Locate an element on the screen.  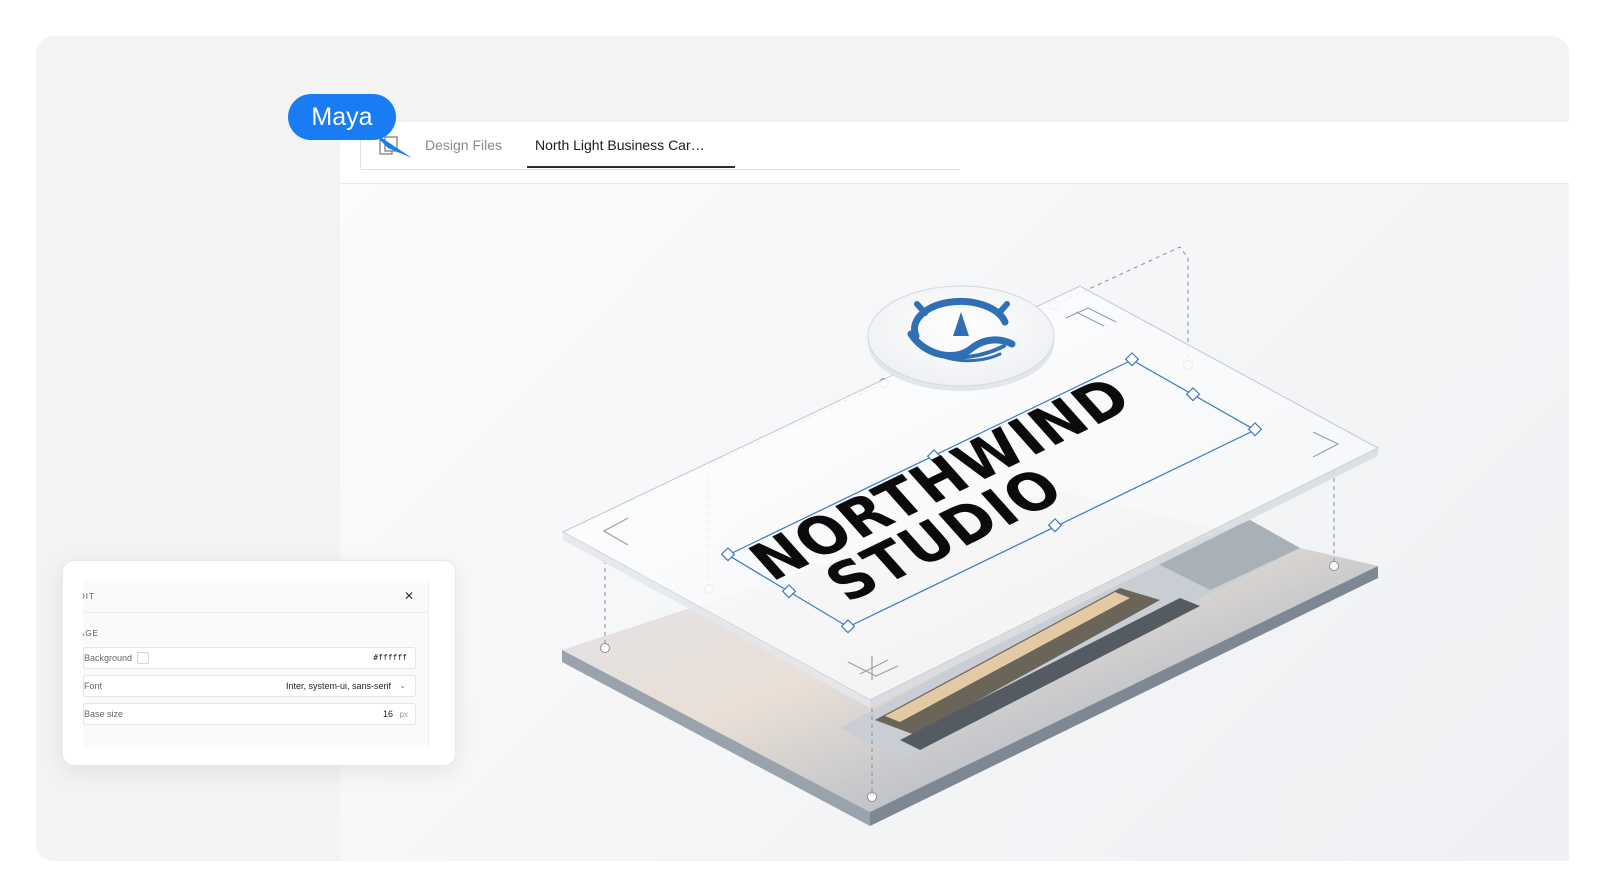
cursor-pointer-icon is located at coordinates (391, 144).